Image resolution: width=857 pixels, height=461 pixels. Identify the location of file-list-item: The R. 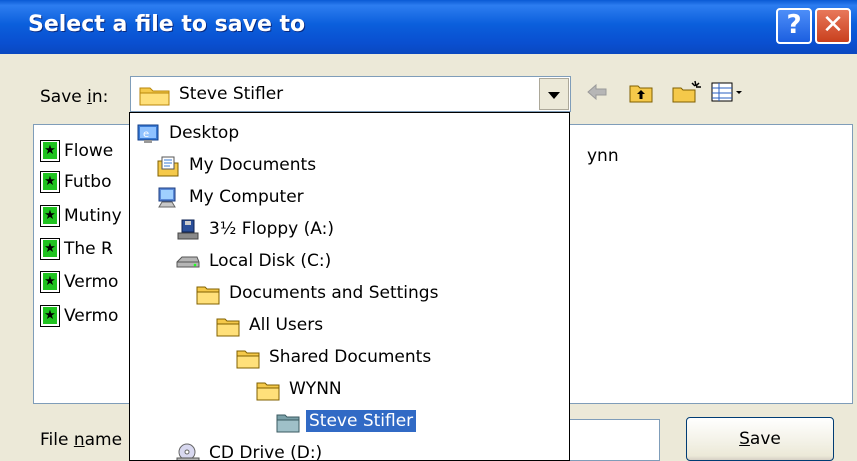
(76, 251).